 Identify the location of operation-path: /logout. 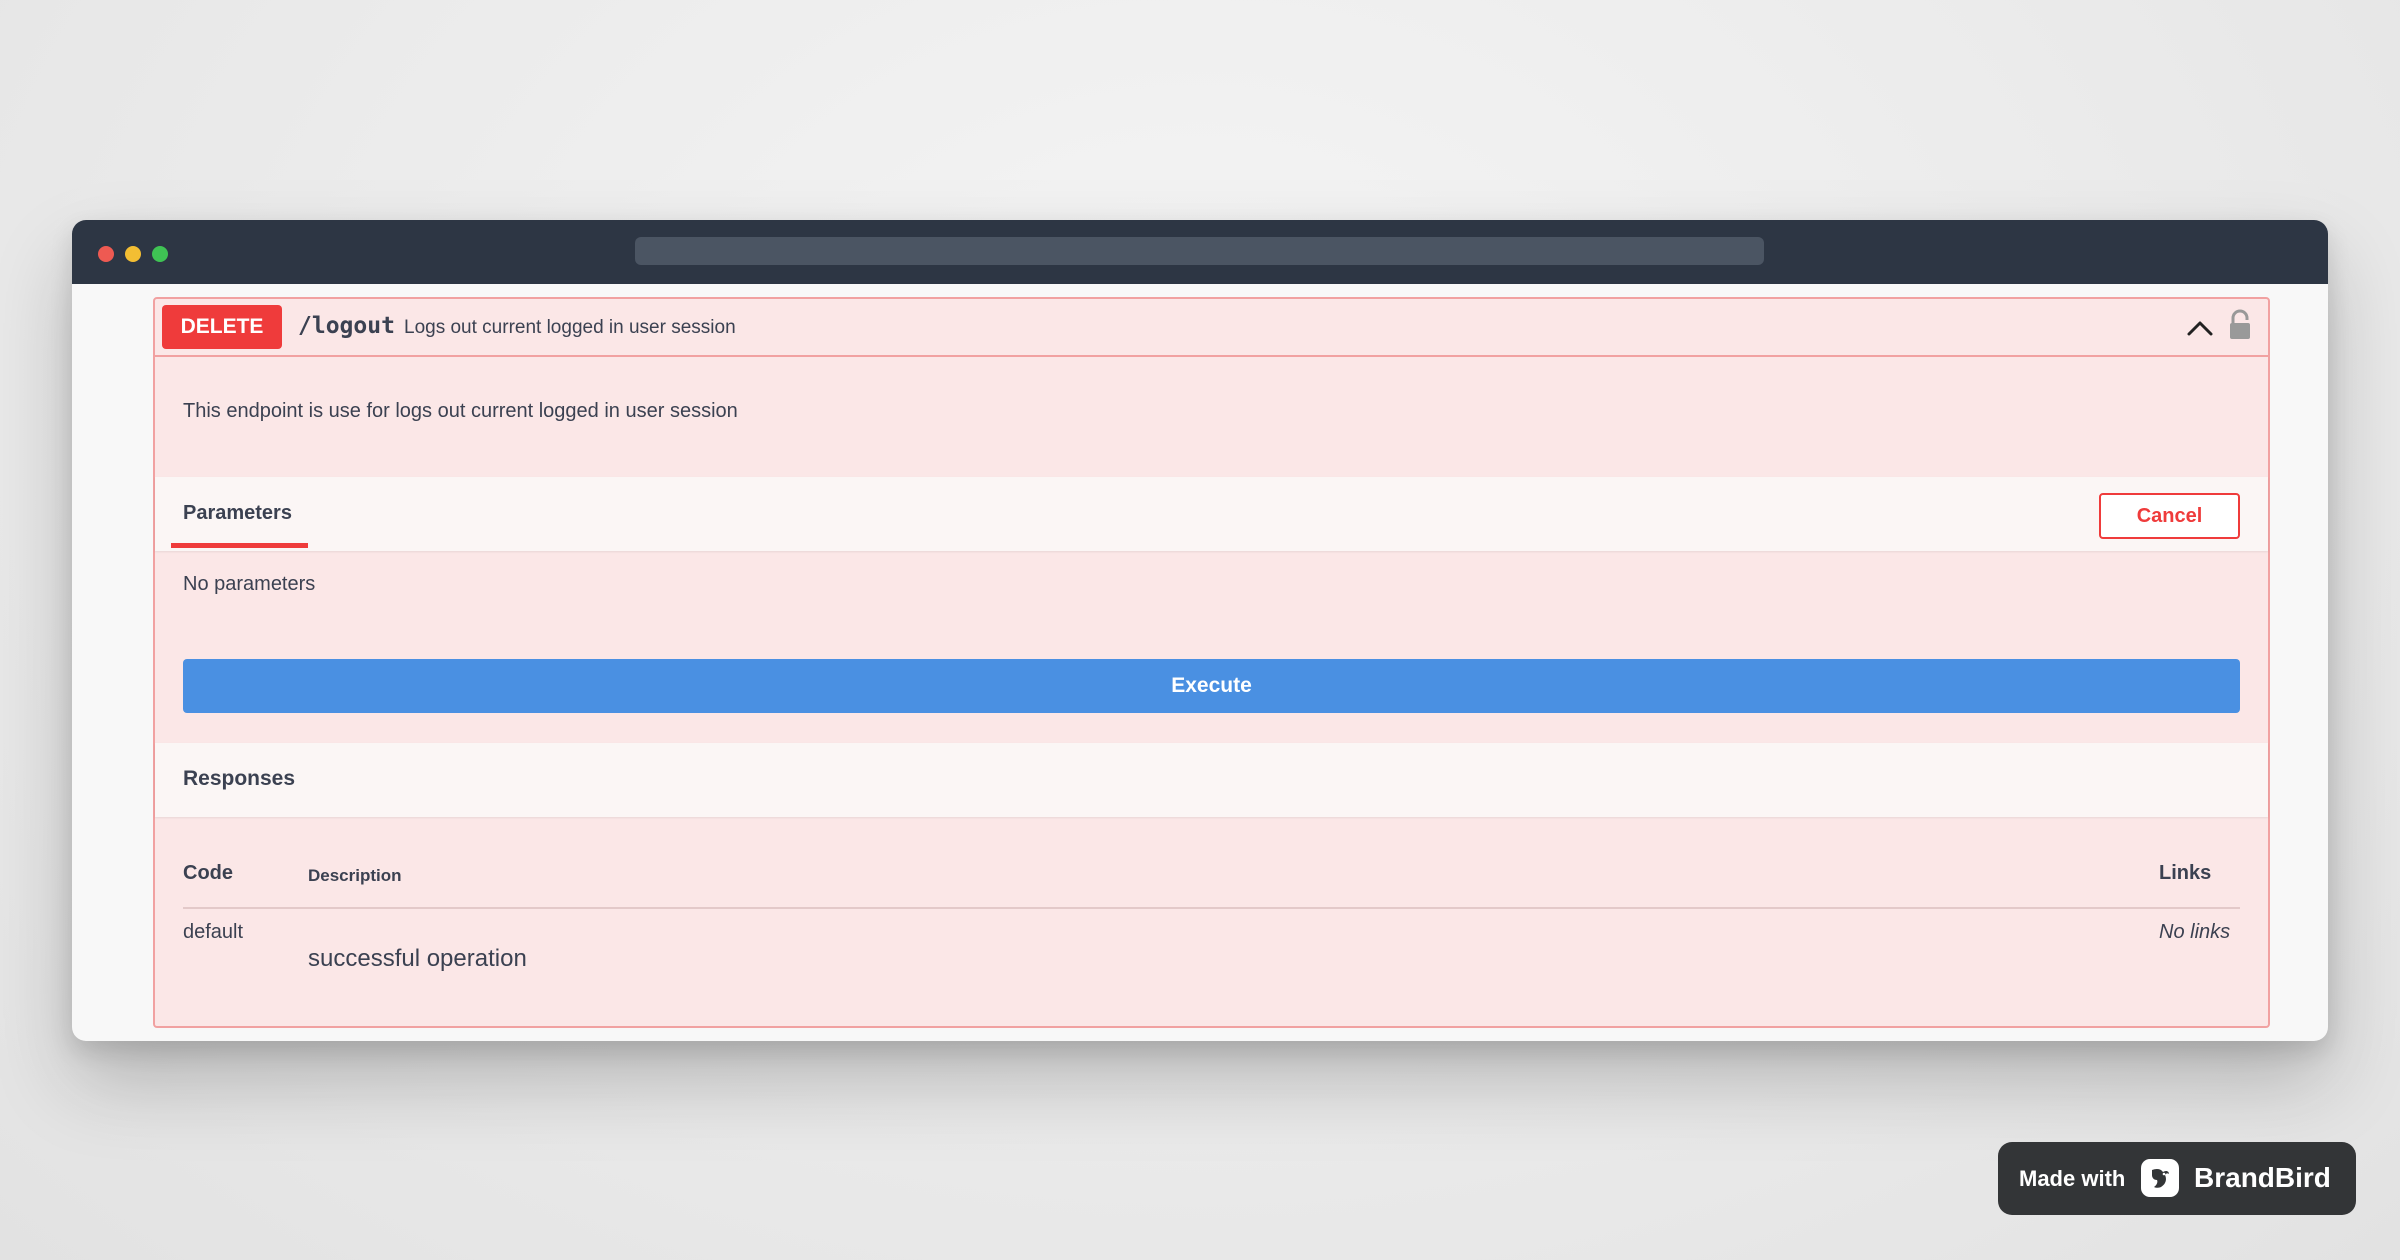
(346, 326).